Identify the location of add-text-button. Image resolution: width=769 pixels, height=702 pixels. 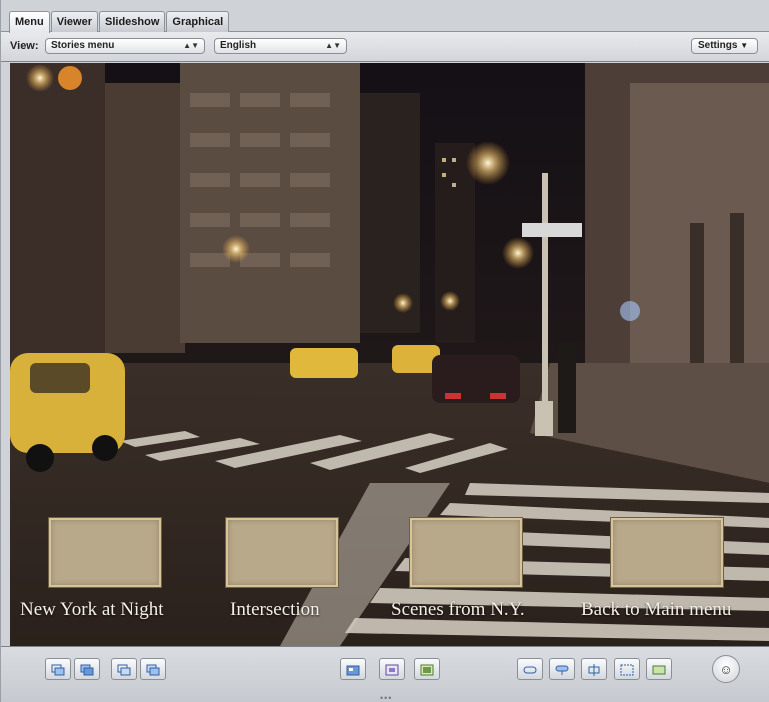
(124, 669).